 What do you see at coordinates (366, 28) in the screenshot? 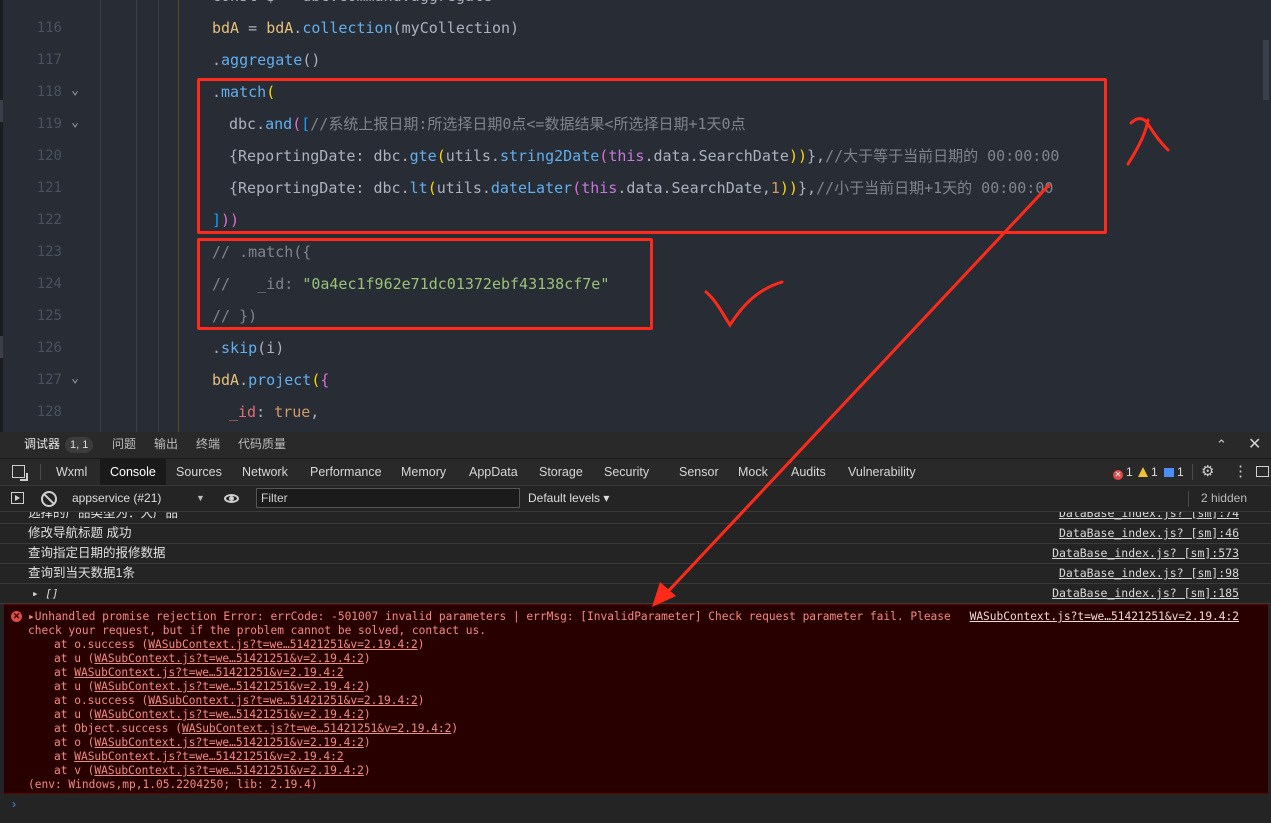
I see `code-text: bdA = bdA.collection(myCollection)` at bounding box center [366, 28].